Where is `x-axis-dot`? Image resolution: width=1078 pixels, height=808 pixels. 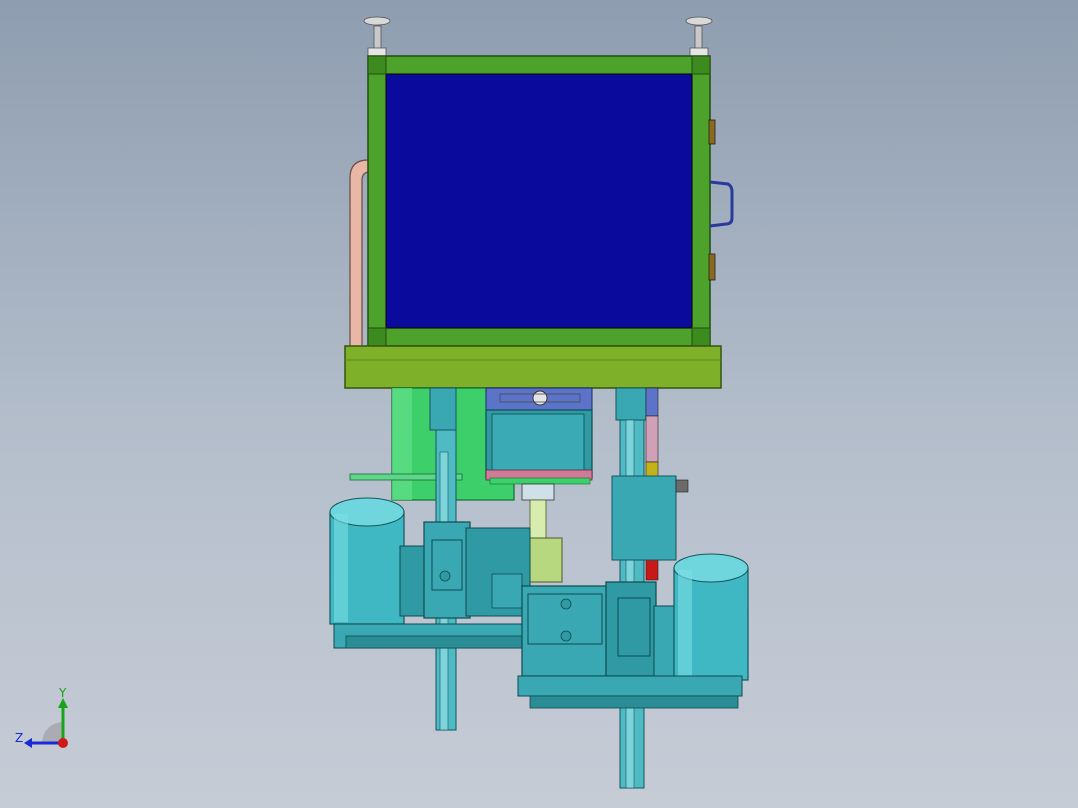
x-axis-dot is located at coordinates (63, 743).